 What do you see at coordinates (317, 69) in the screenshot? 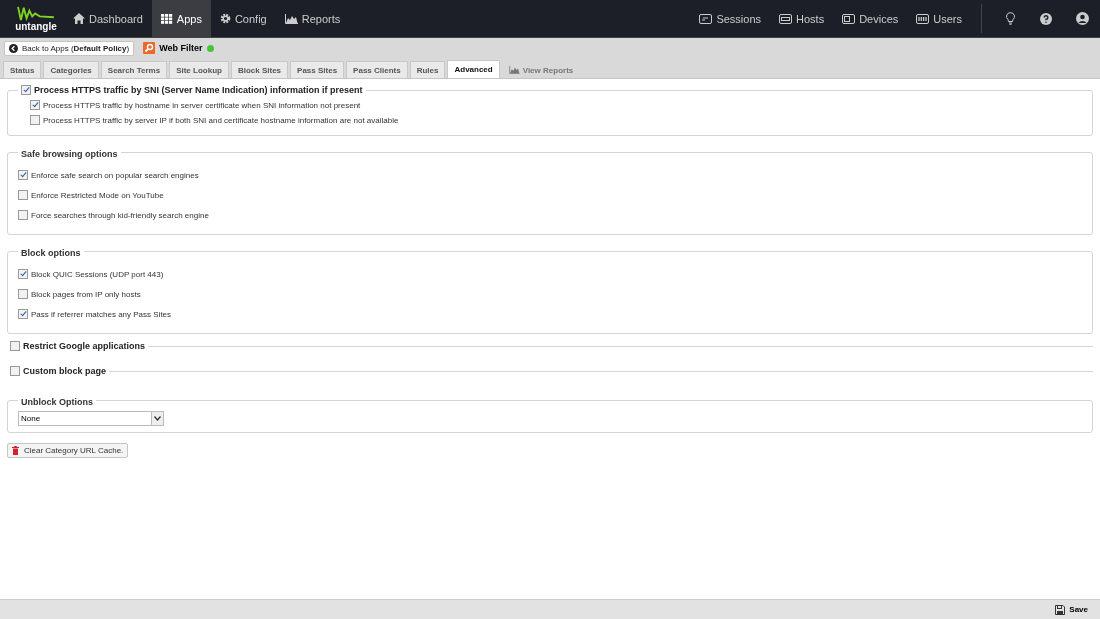
I see `tab: Pass Sites` at bounding box center [317, 69].